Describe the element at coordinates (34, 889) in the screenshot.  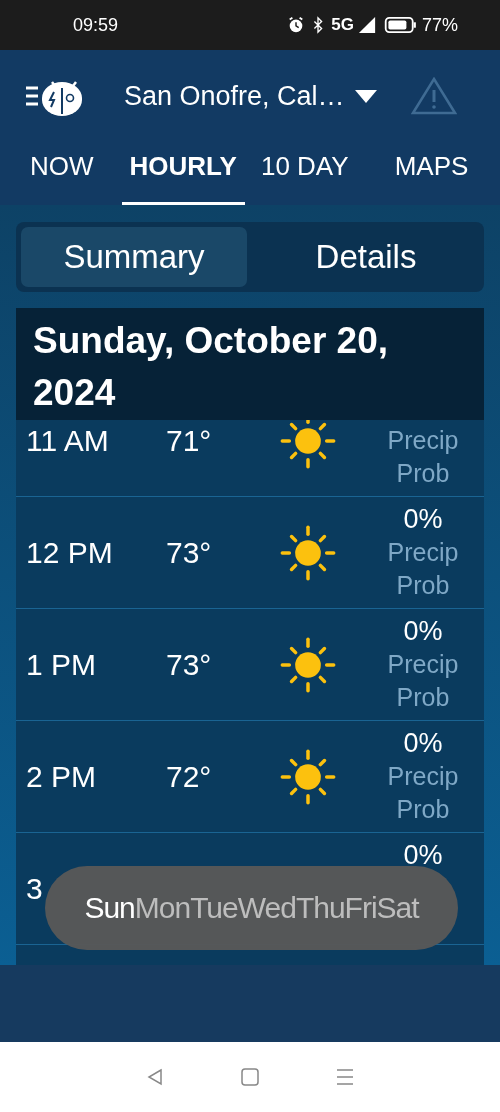
I see `hour-time: 3` at that location.